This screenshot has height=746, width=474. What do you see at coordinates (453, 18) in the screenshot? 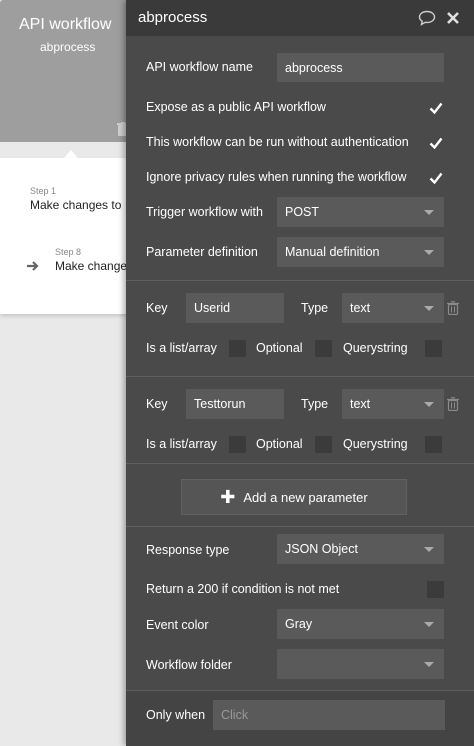
I see `close-icon` at bounding box center [453, 18].